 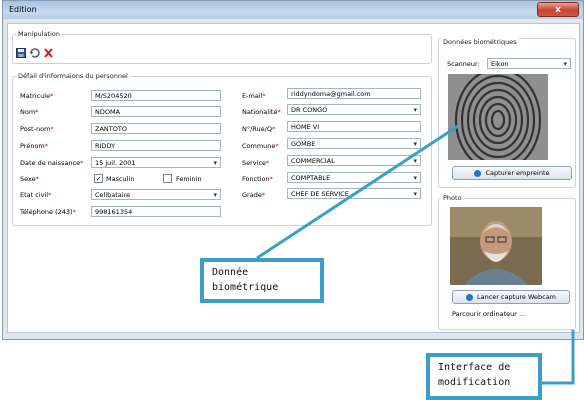 I want to click on callout-interface-line2: modification, so click(x=474, y=382).